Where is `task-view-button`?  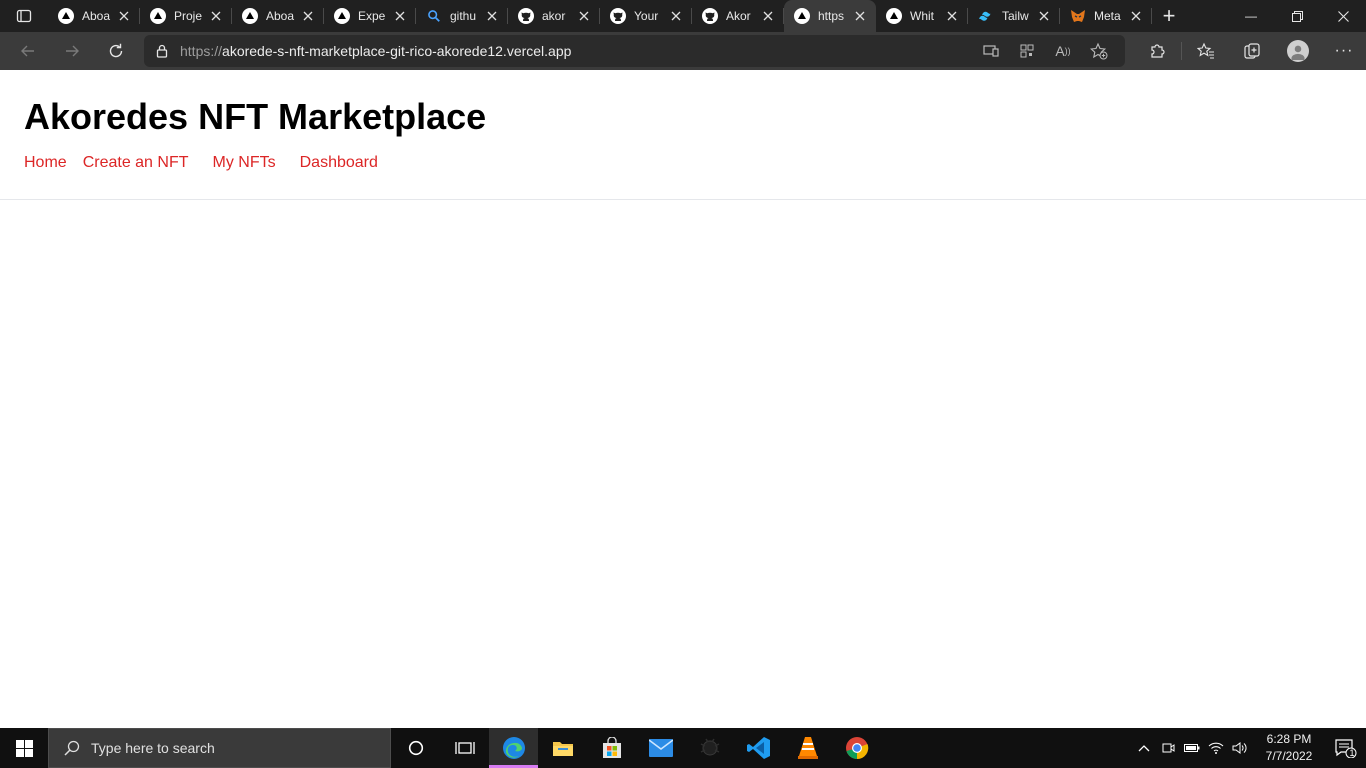 task-view-button is located at coordinates (464, 748).